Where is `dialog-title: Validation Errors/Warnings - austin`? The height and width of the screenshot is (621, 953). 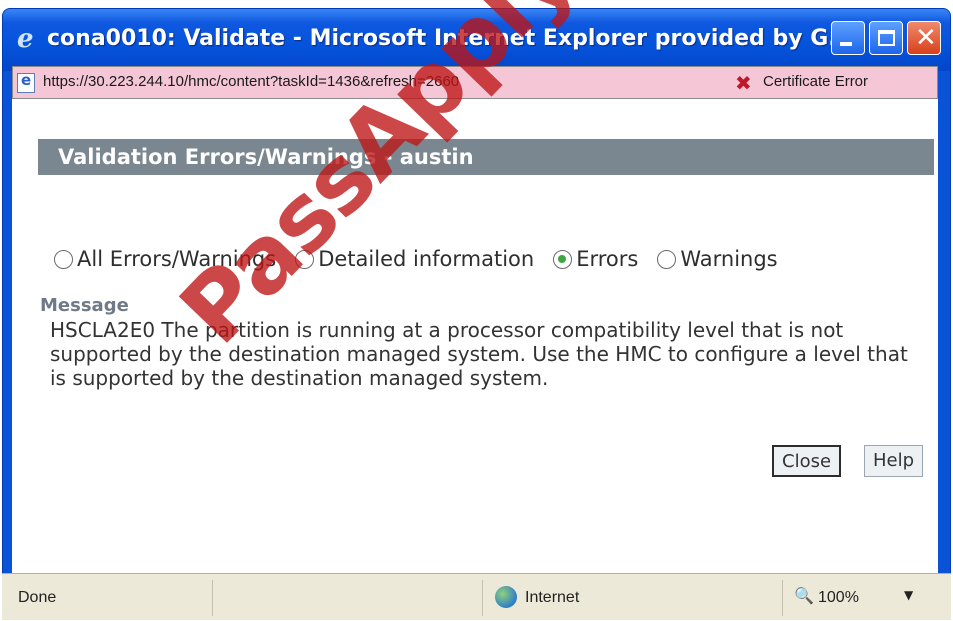 dialog-title: Validation Errors/Warnings - austin is located at coordinates (266, 157).